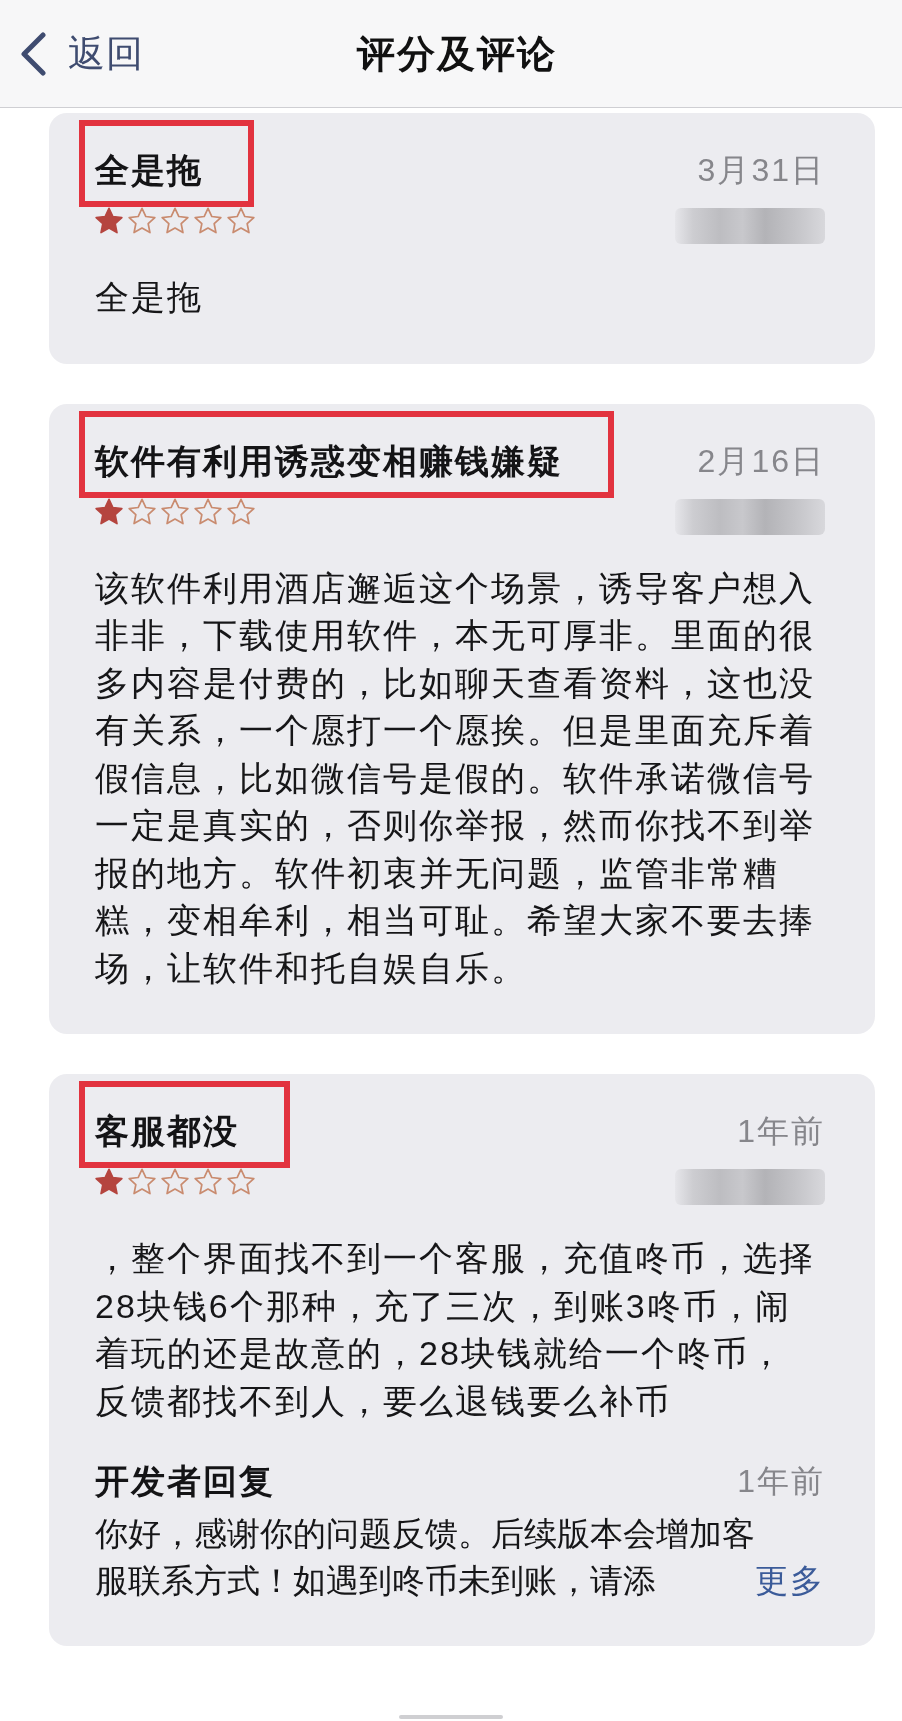  Describe the element at coordinates (455, 1330) in the screenshot. I see `review-text: ，整个界面找不到一个客服，充值咚币，选择28块钱6个那种，充了三次，到账3咚币，闹着玩的还是故意的，28块钱就给一个咚币，反馈都找不到人，要么退钱要么补币` at that location.